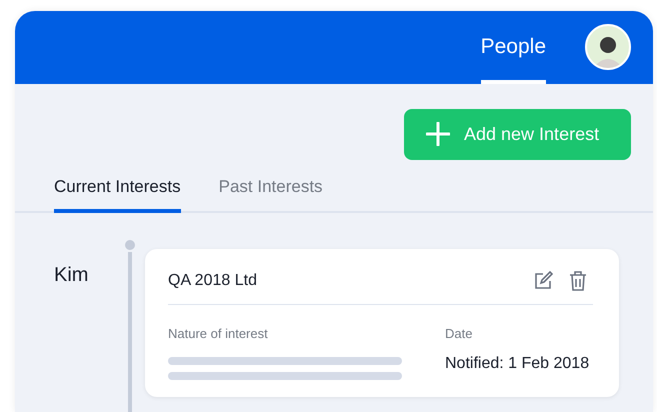 The height and width of the screenshot is (412, 657). I want to click on avatar, so click(608, 47).